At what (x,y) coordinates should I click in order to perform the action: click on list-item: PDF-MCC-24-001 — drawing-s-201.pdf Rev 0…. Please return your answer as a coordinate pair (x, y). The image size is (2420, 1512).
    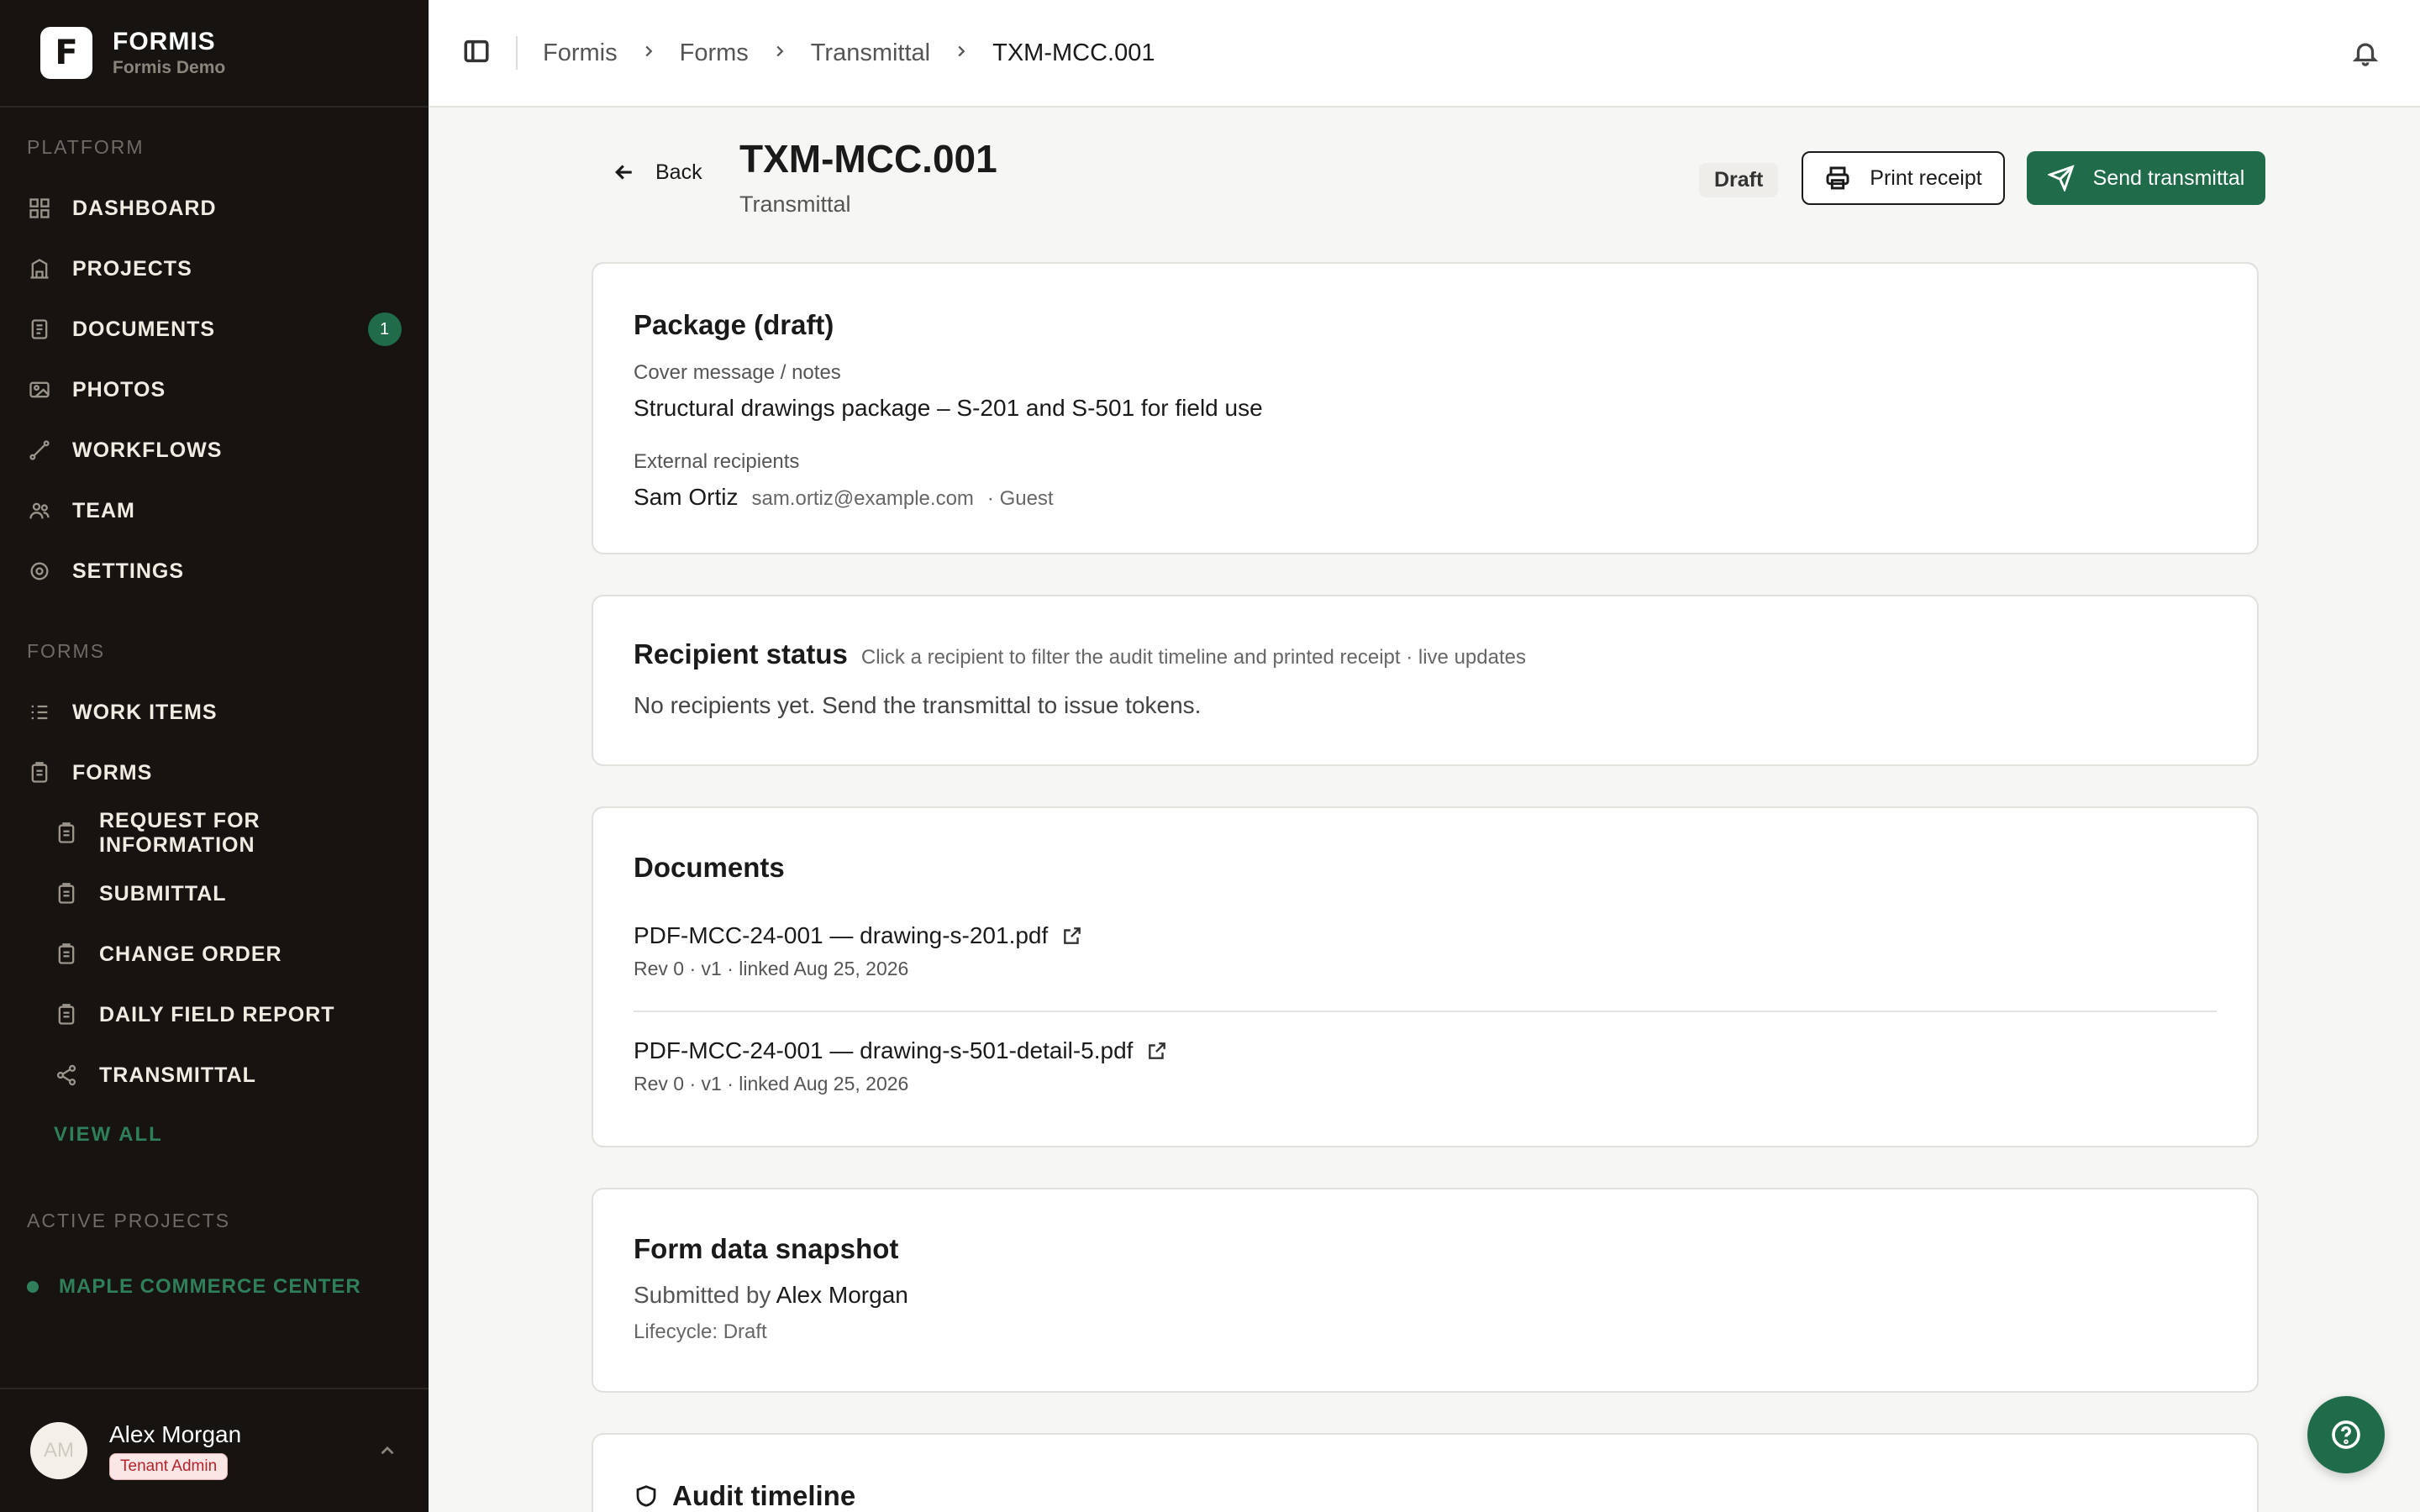
    Looking at the image, I should click on (1425, 951).